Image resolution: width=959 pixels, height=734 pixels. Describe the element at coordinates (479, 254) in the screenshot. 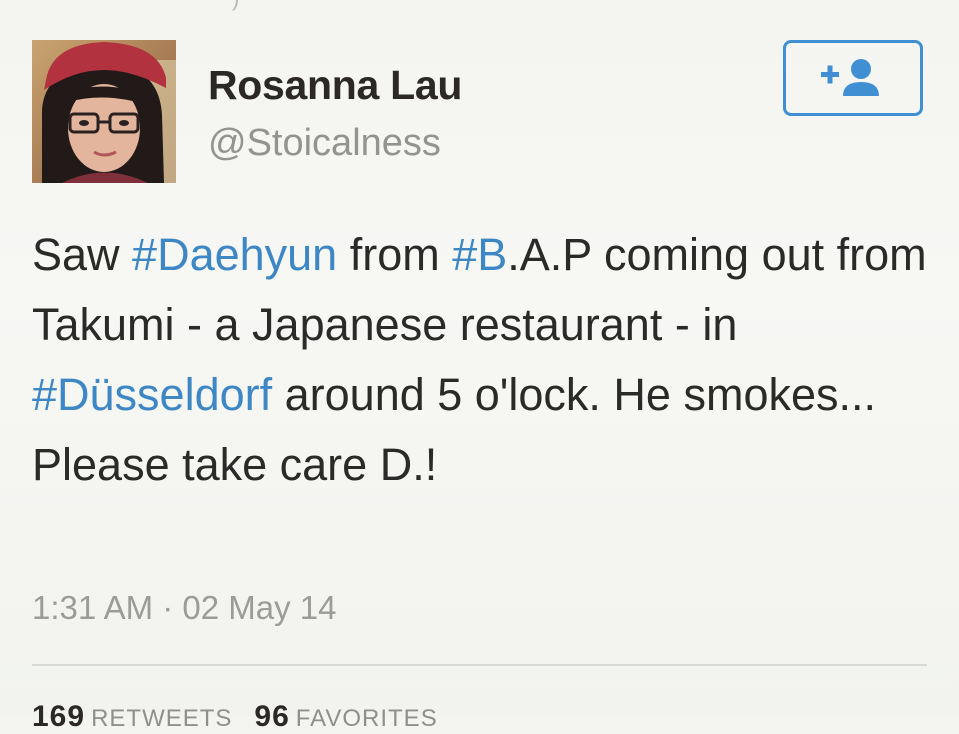

I see `hashtag-link: #B` at that location.